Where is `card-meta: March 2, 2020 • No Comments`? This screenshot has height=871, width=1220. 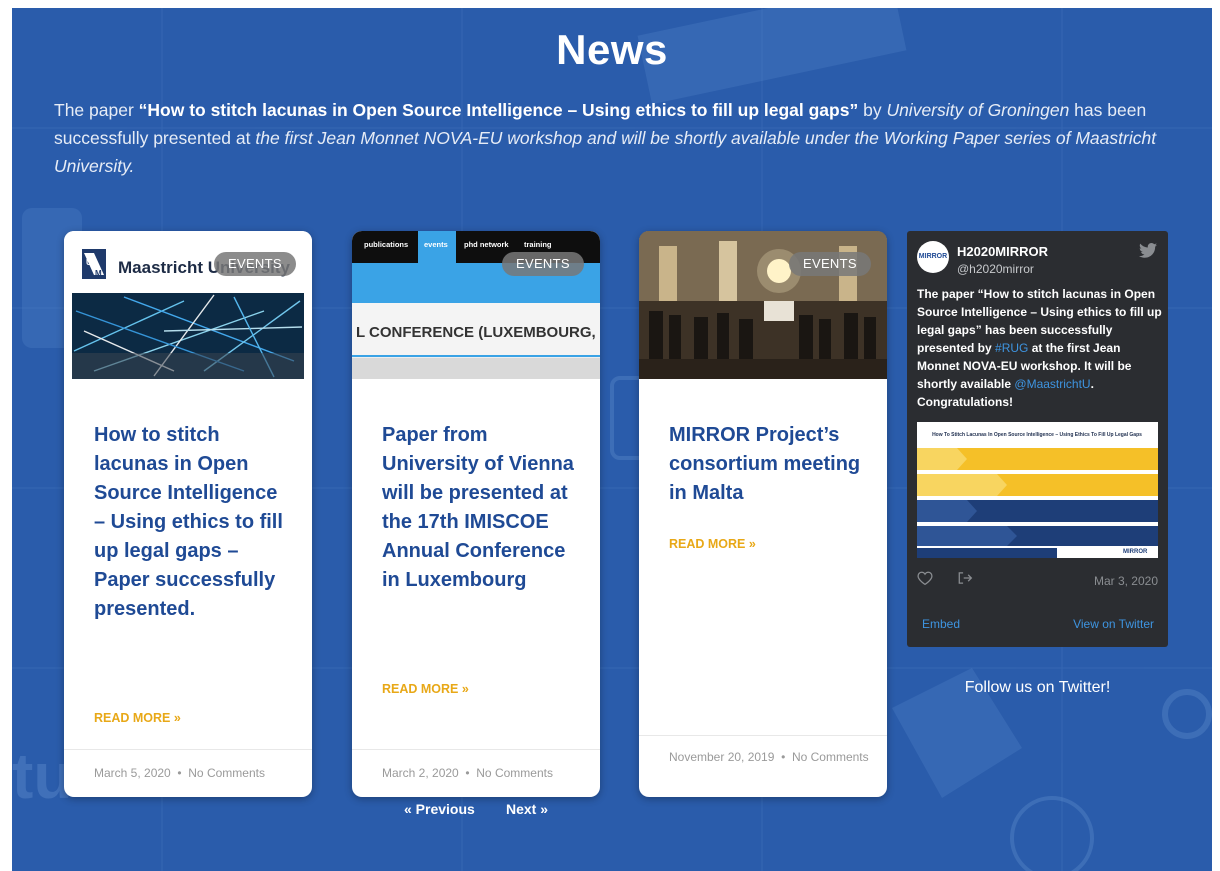 card-meta: March 2, 2020 • No Comments is located at coordinates (467, 773).